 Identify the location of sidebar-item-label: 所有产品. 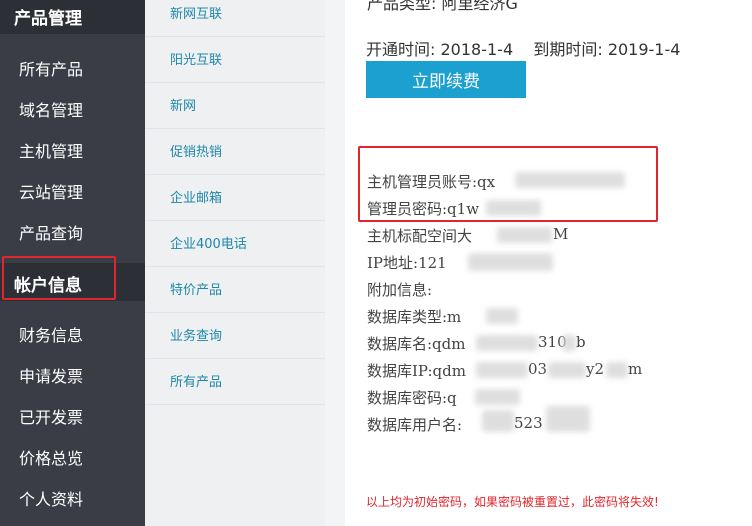
(51, 69).